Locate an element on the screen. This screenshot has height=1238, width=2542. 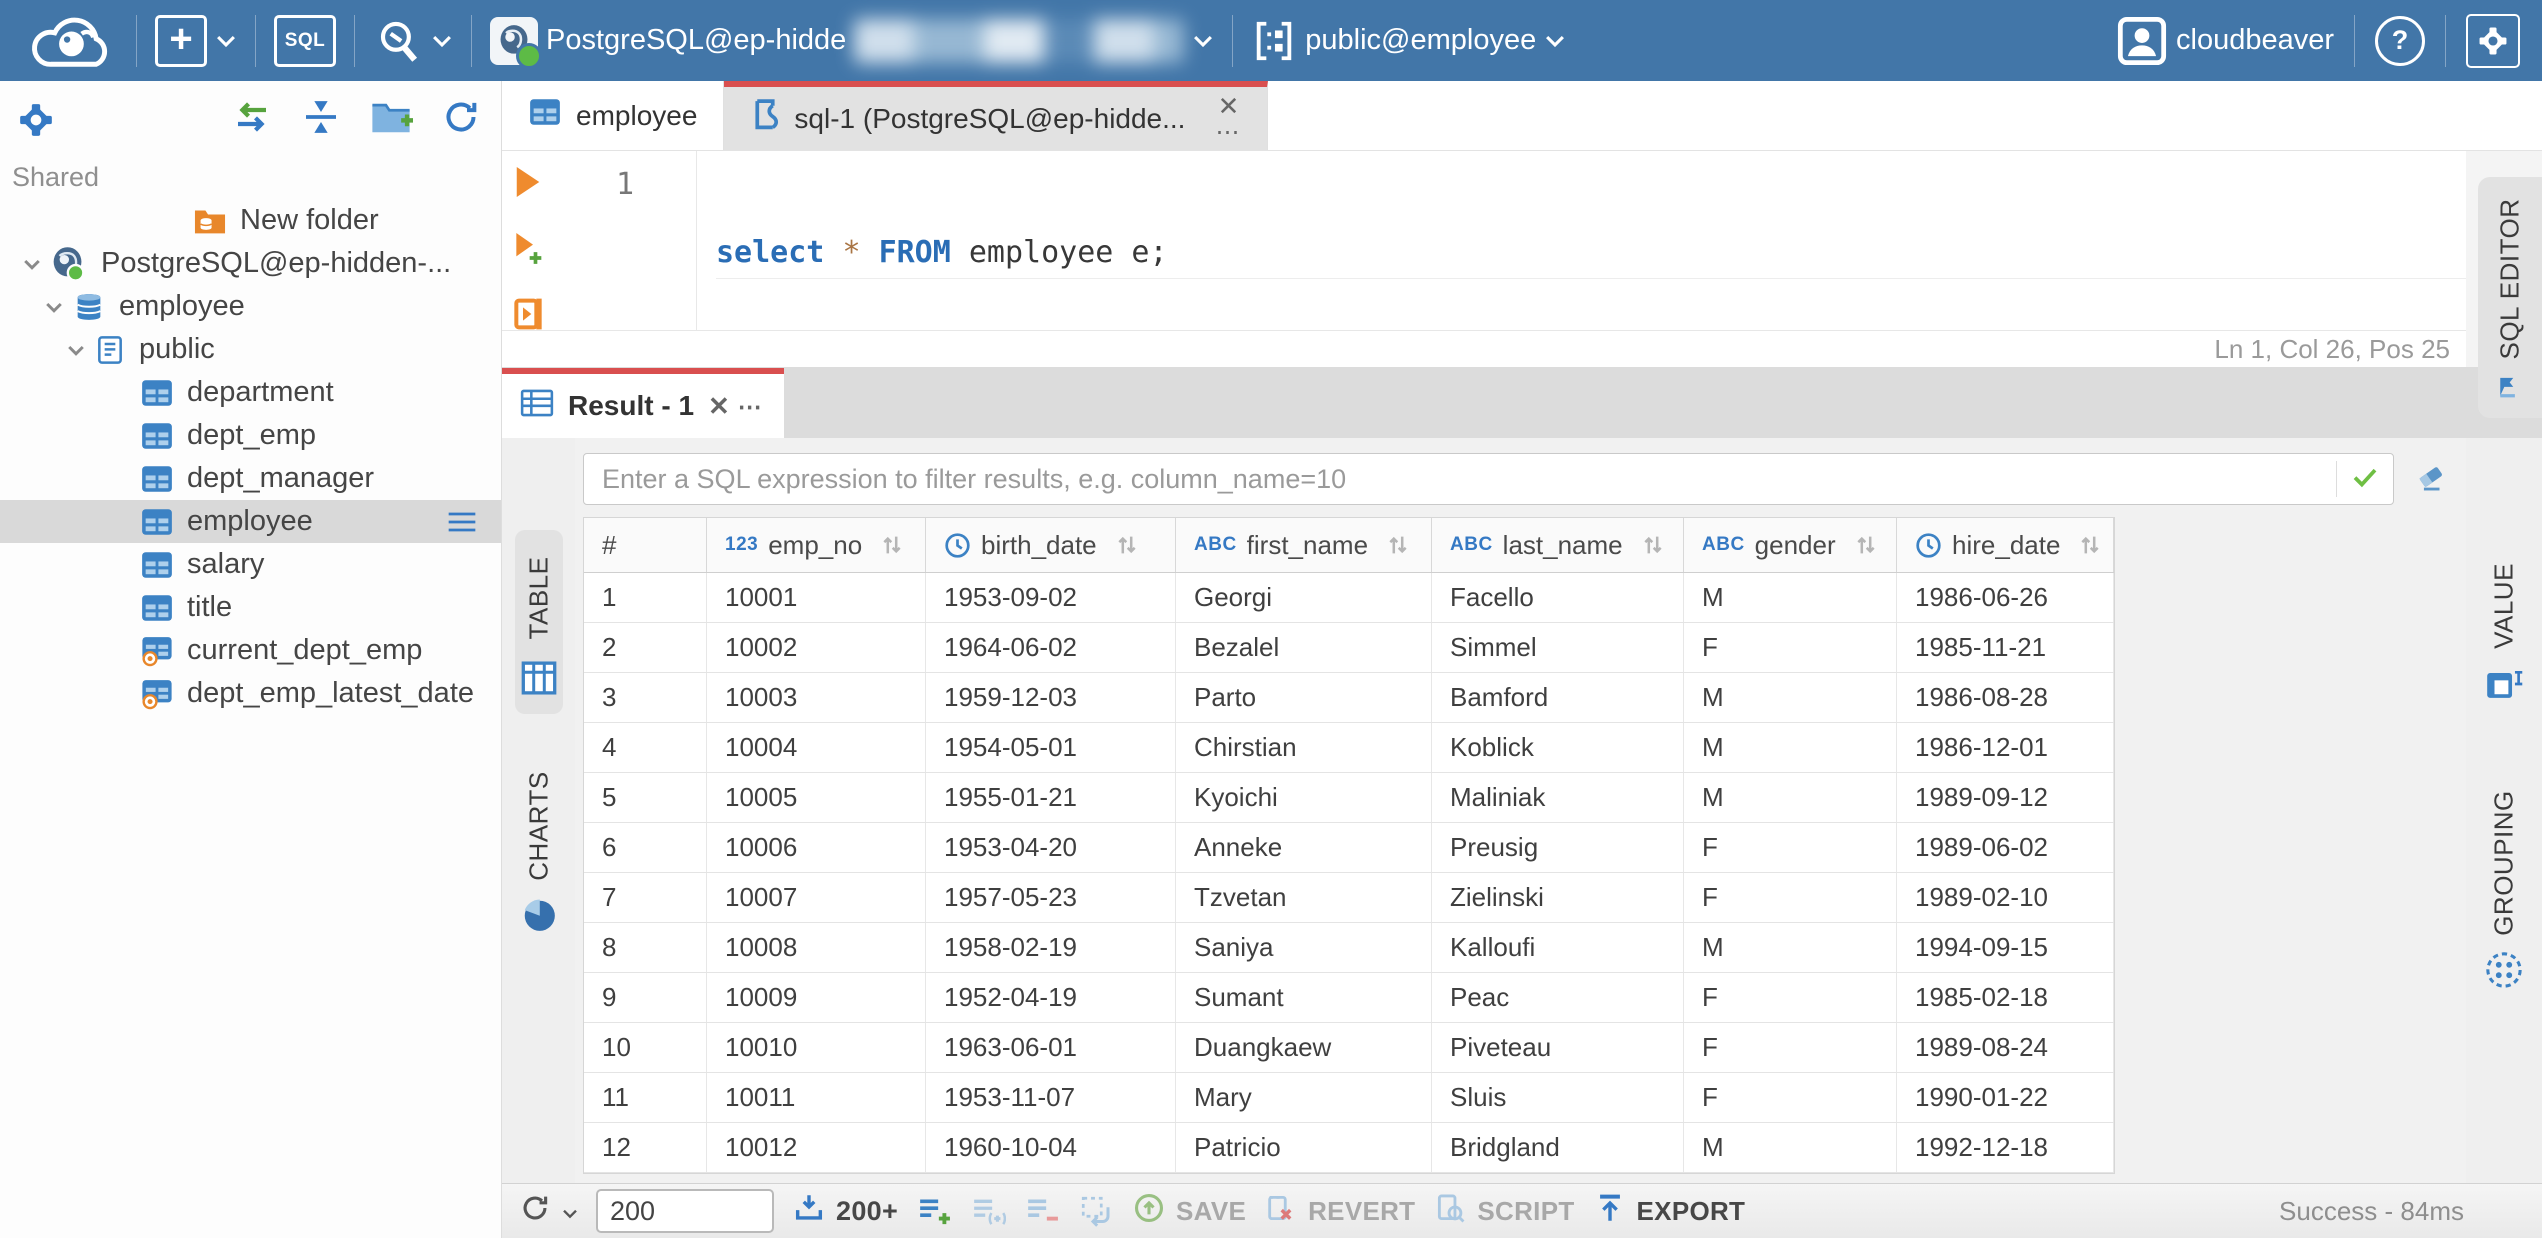
column-header-hire_date: hire_date is located at coordinates (2005, 545).